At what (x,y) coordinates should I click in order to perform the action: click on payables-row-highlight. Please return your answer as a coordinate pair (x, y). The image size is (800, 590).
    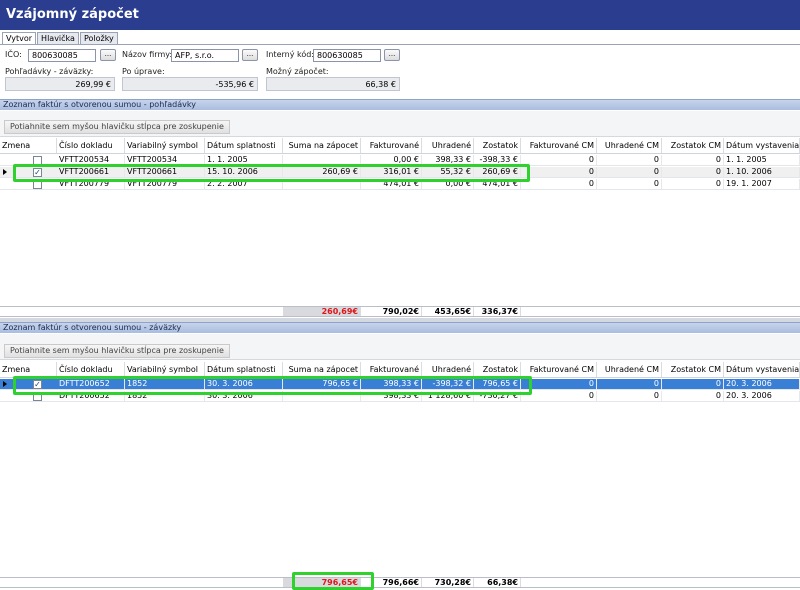
    Looking at the image, I should click on (272, 385).